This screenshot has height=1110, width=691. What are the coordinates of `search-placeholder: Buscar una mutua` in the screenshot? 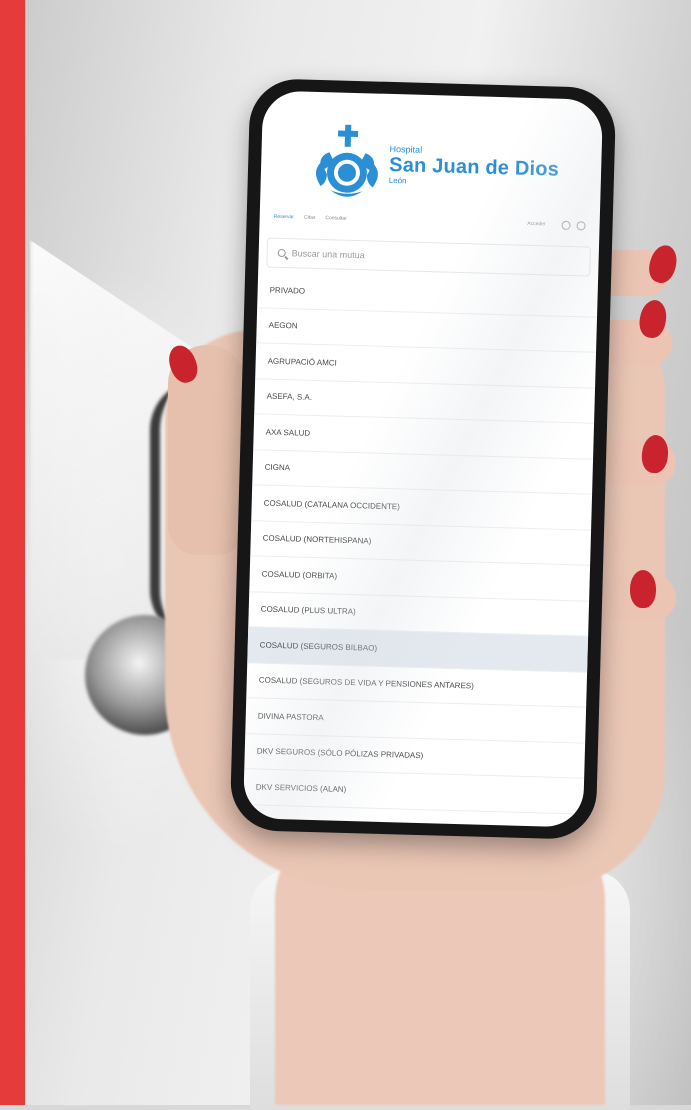 It's located at (328, 254).